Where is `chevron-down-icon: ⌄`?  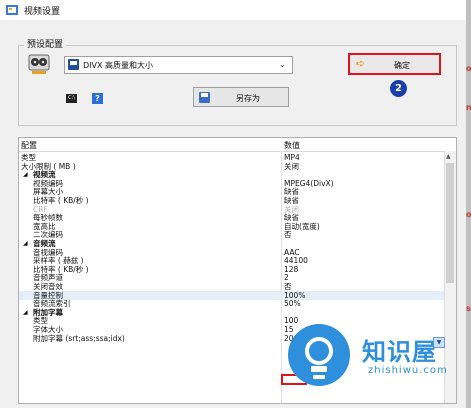
chevron-down-icon: ⌄ is located at coordinates (282, 64).